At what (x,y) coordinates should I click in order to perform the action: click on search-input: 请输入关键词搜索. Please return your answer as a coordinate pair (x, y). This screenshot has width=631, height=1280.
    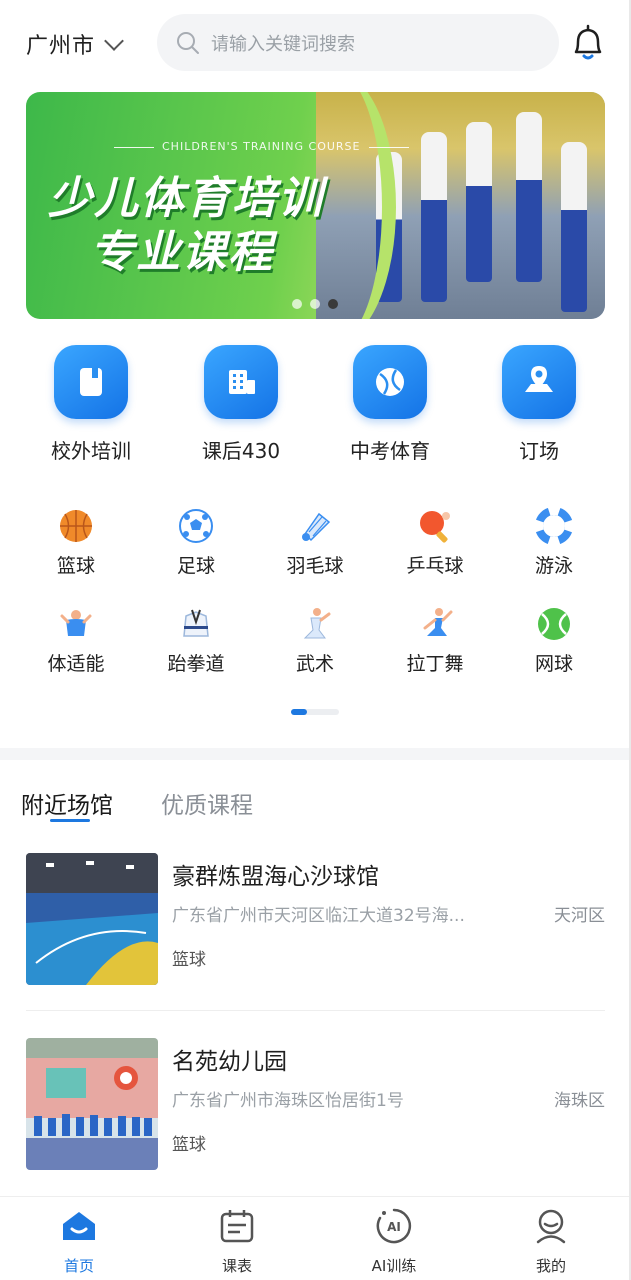
    Looking at the image, I should click on (358, 42).